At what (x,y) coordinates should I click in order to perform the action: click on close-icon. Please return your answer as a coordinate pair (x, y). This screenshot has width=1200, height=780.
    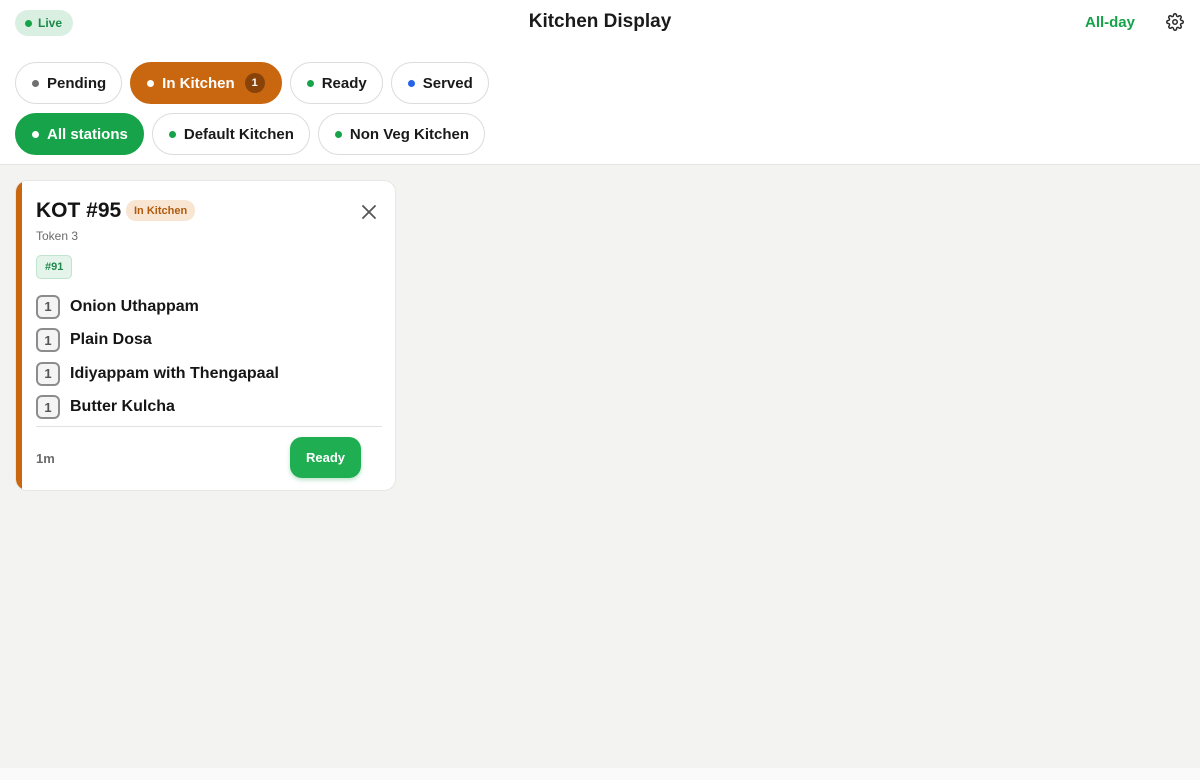
    Looking at the image, I should click on (369, 212).